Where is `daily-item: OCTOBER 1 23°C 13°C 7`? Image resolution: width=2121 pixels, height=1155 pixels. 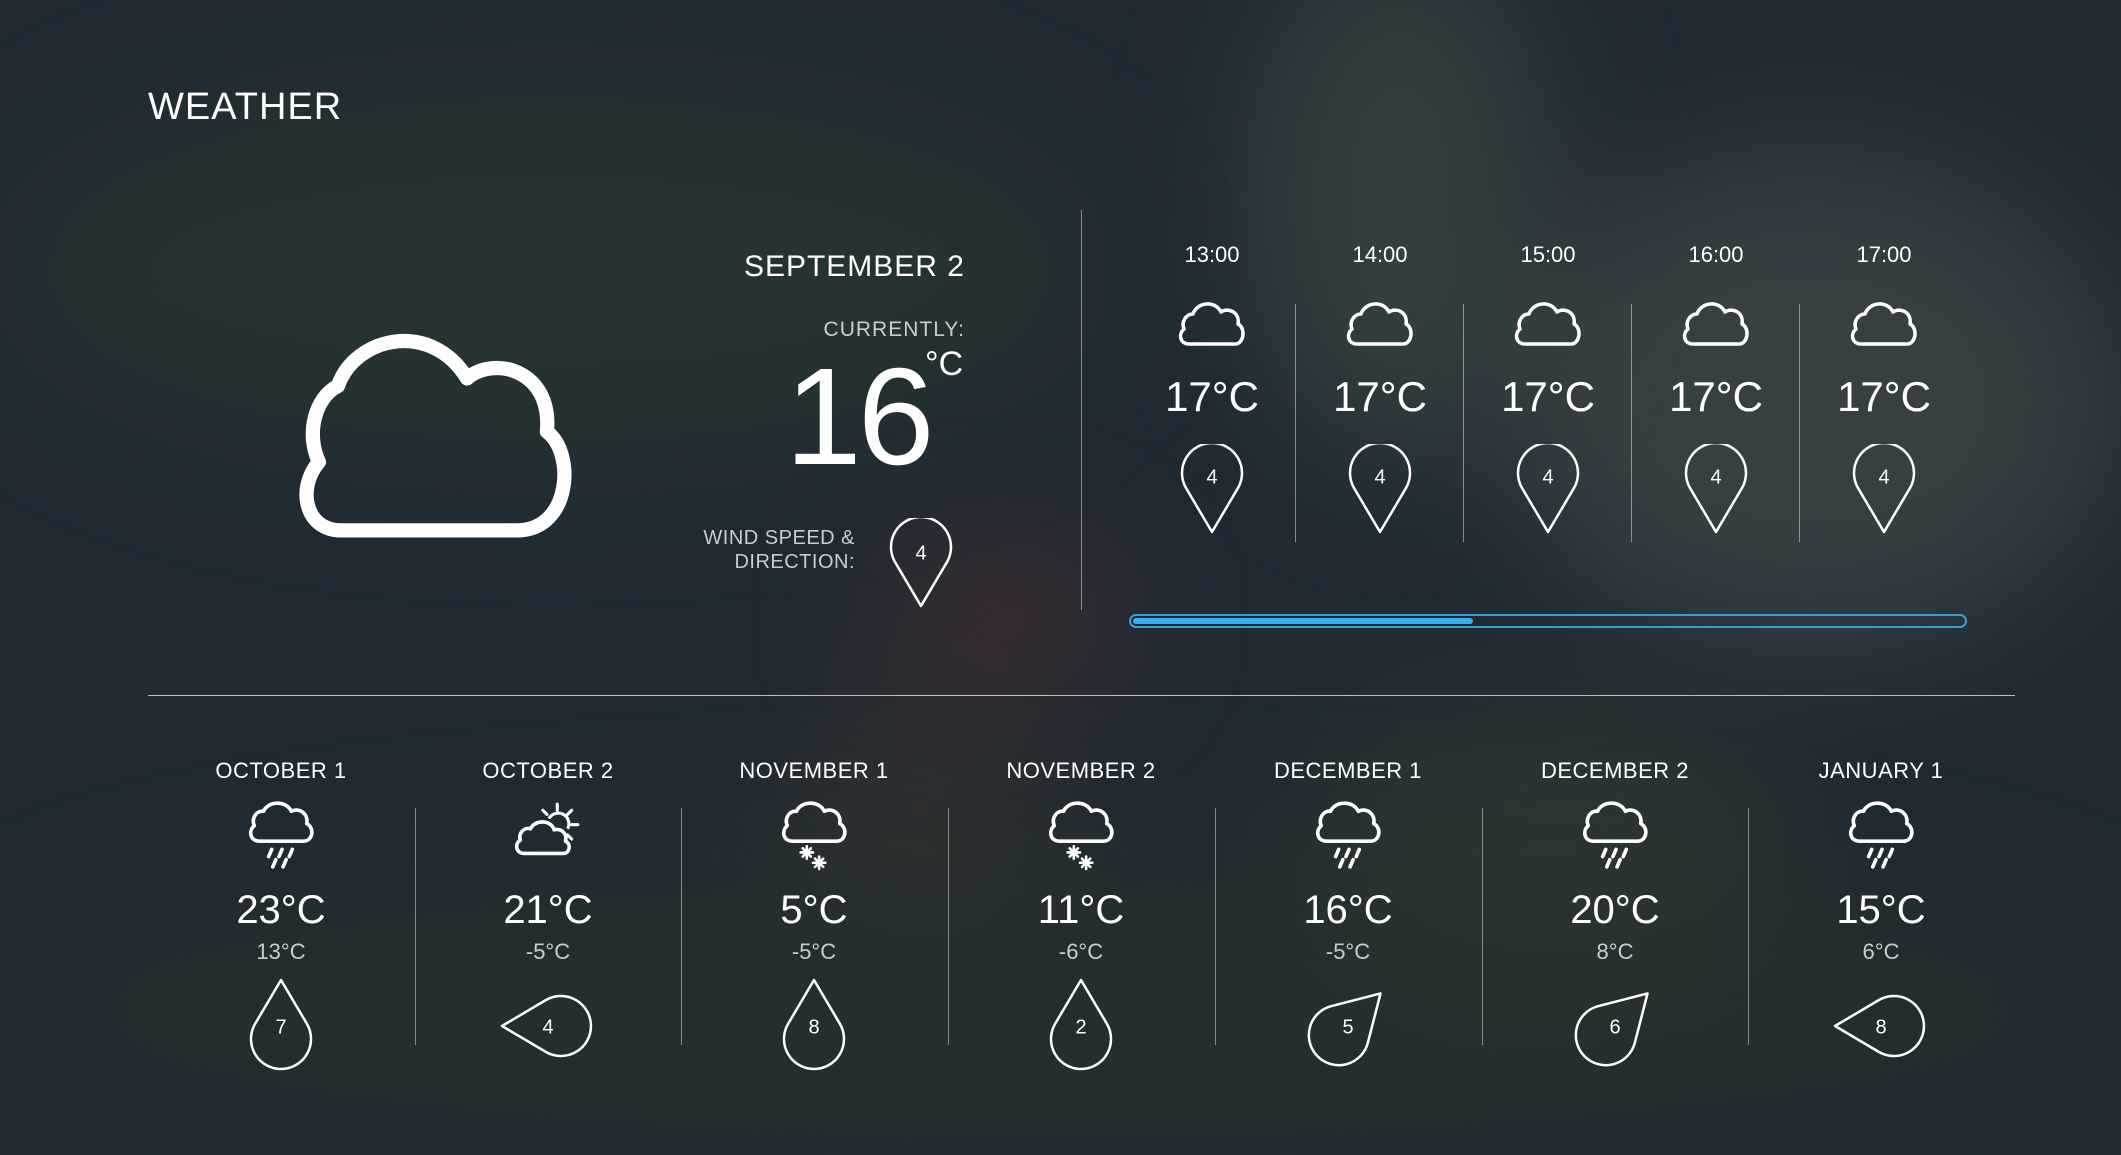 daily-item: OCTOBER 1 23°C 13°C 7 is located at coordinates (281, 923).